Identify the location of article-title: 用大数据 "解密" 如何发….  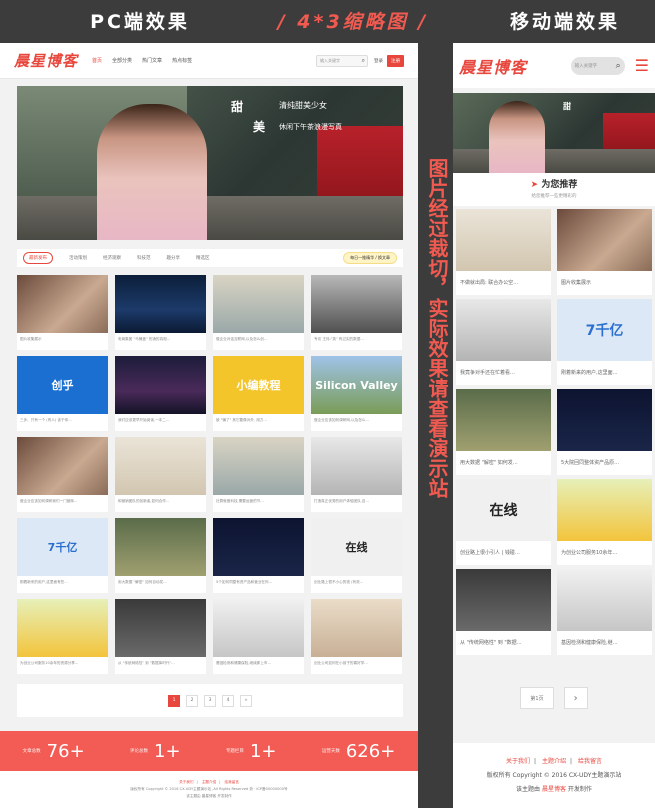
(503, 462).